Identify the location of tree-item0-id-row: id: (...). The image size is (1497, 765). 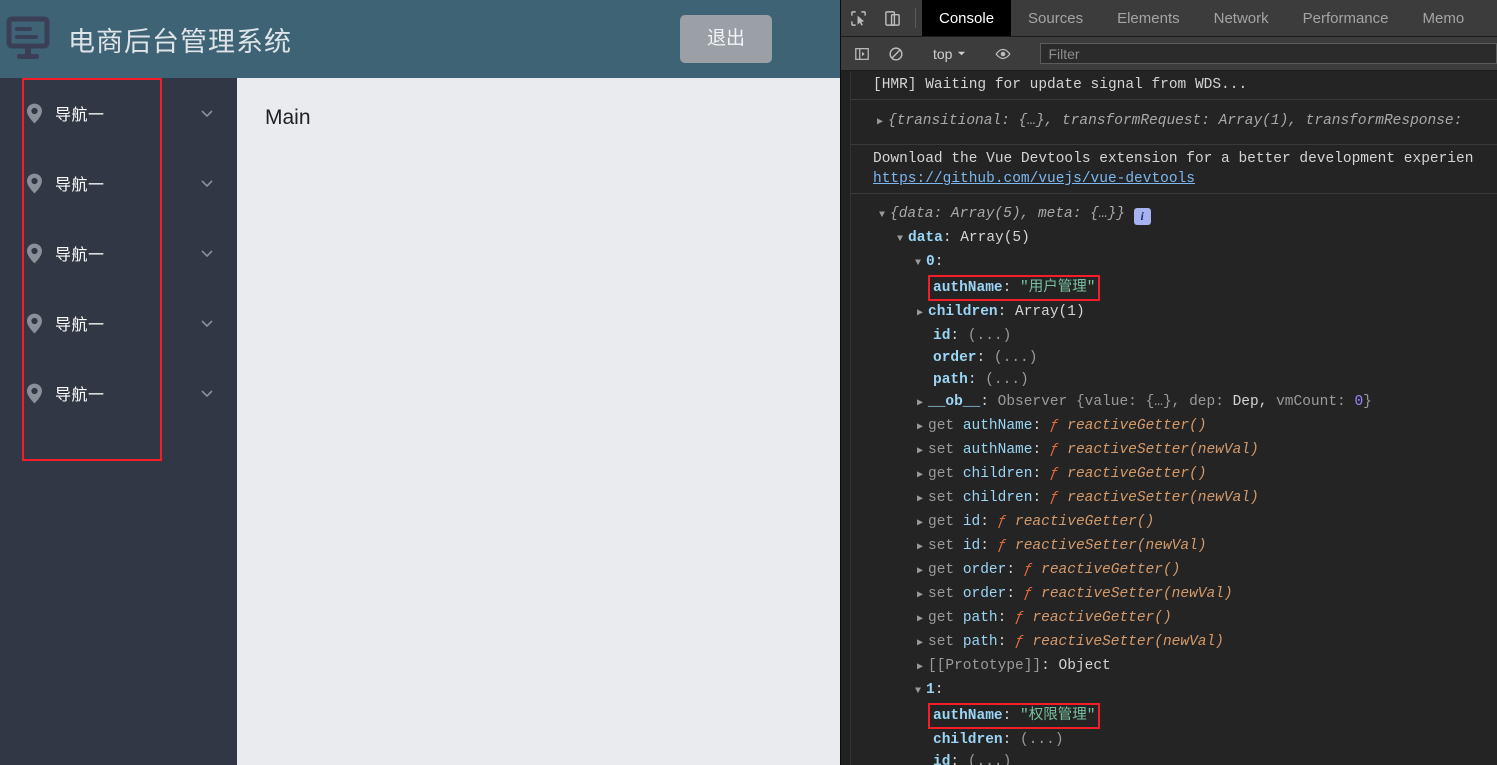
(1179, 336).